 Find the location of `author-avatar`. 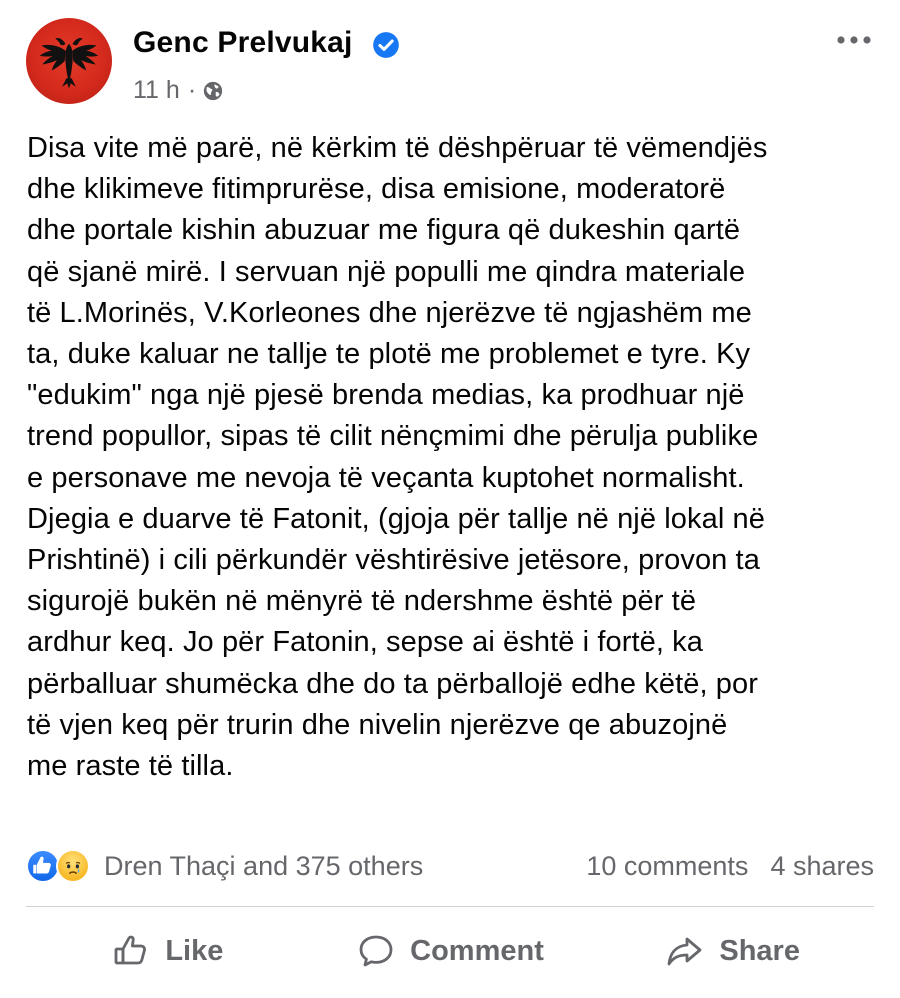

author-avatar is located at coordinates (69, 61).